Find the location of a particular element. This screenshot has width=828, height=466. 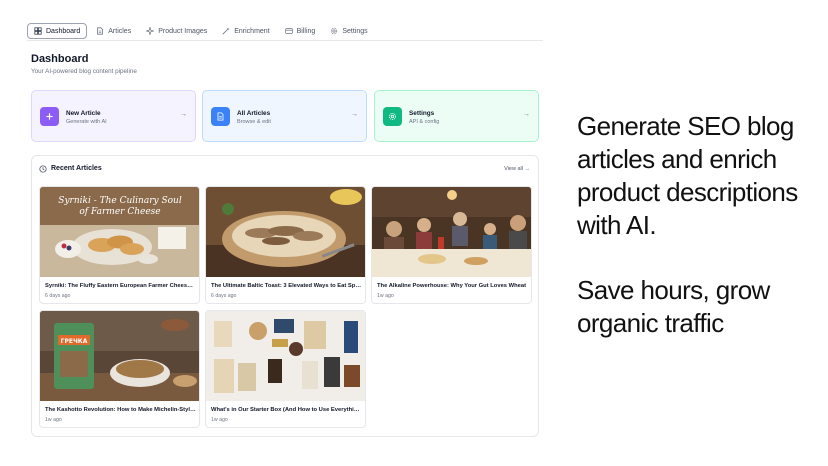

tab-label: Articles is located at coordinates (120, 31).